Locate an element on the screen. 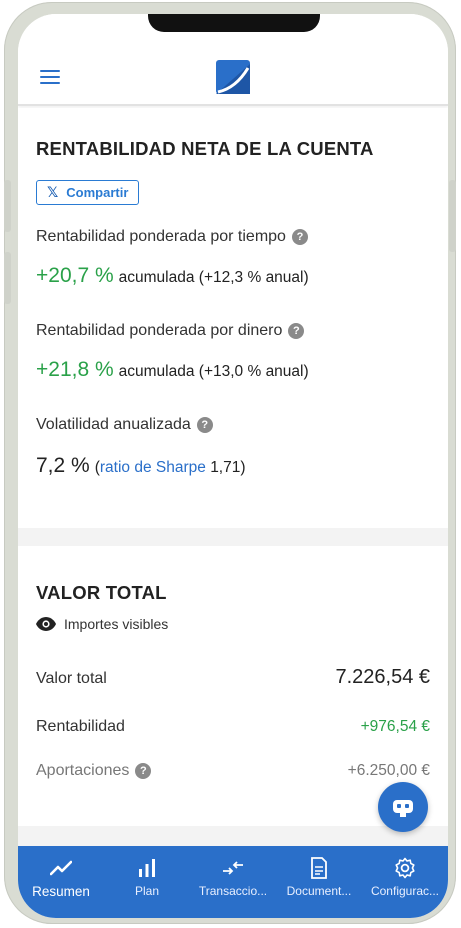 The width and height of the screenshot is (461, 928). profit-row: Rentabilidad +976,54 € is located at coordinates (233, 727).